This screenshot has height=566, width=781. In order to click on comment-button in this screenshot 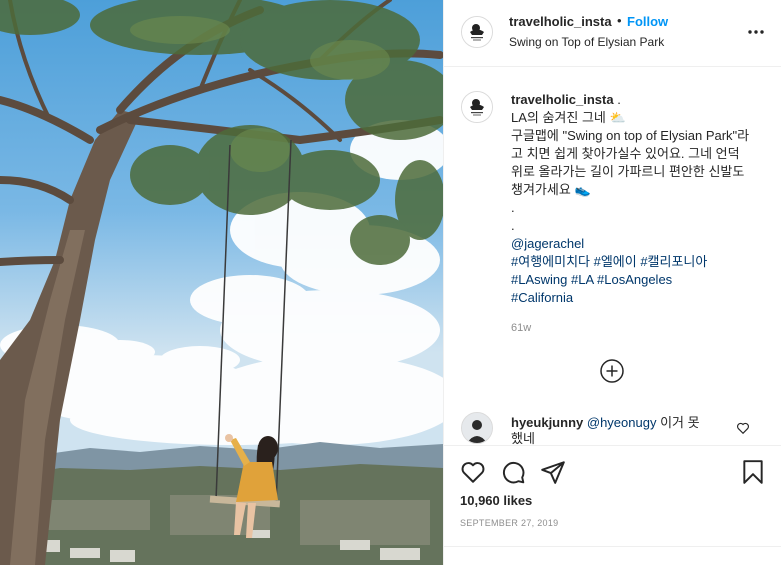, I will do `click(513, 472)`.